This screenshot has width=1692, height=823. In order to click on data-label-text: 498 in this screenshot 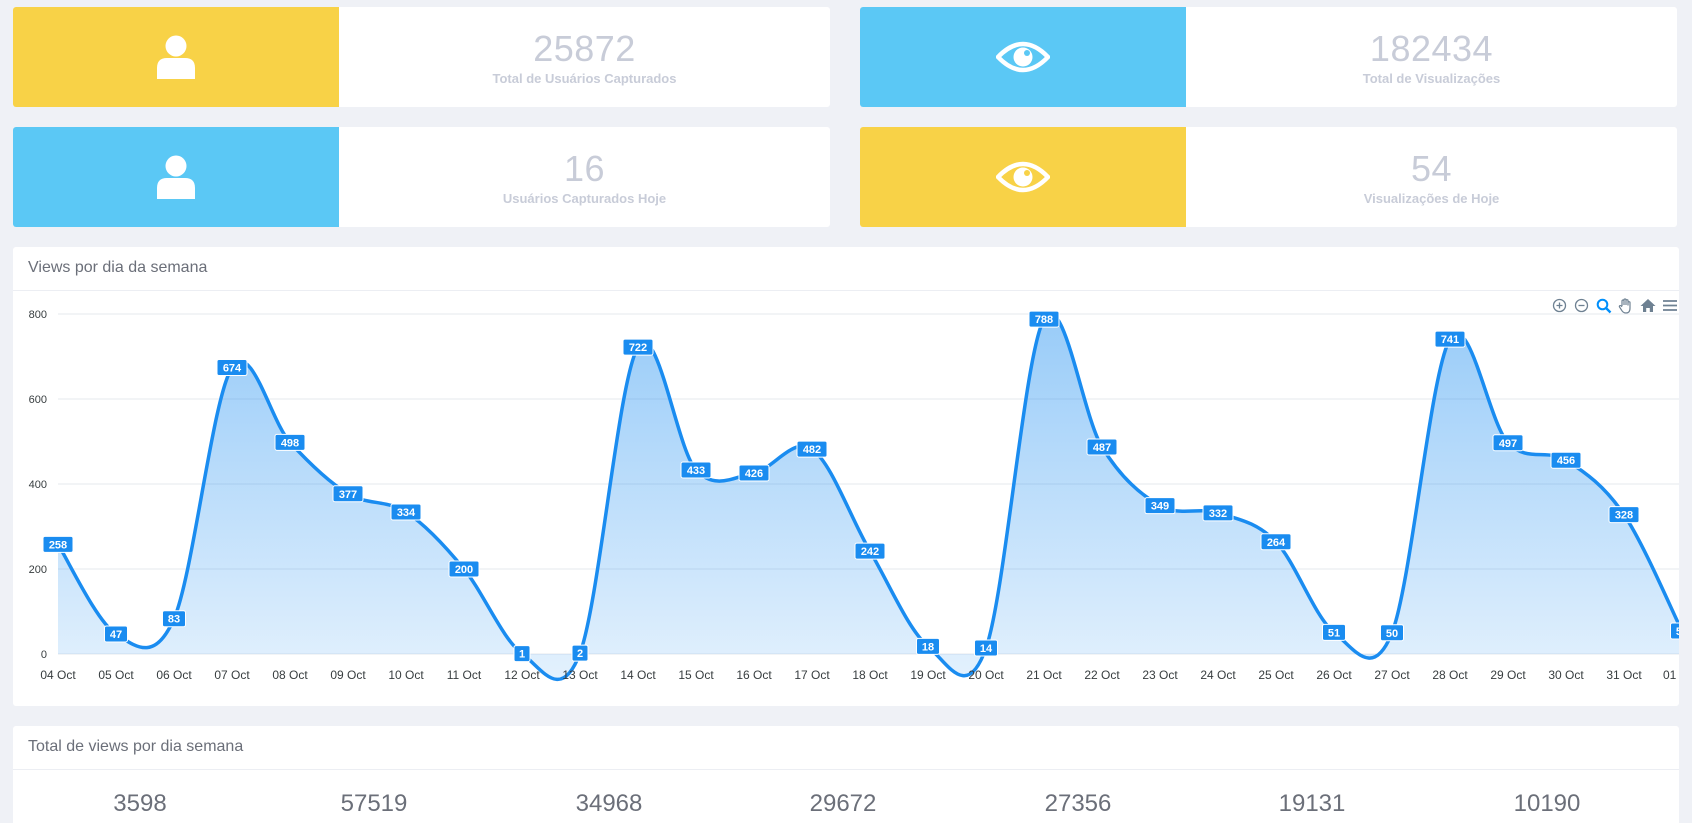, I will do `click(290, 443)`.